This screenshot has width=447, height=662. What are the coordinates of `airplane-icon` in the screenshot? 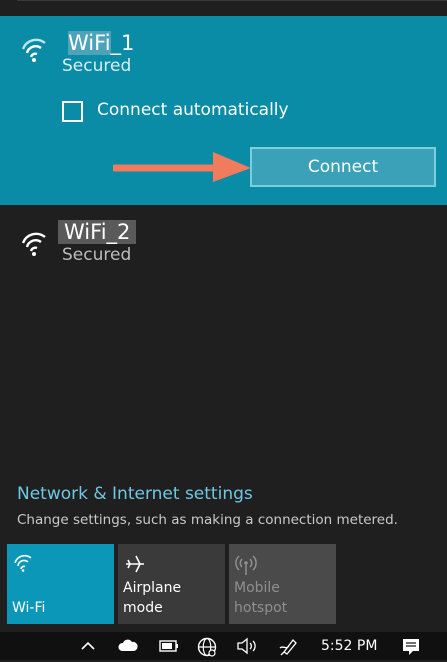 It's located at (135, 566).